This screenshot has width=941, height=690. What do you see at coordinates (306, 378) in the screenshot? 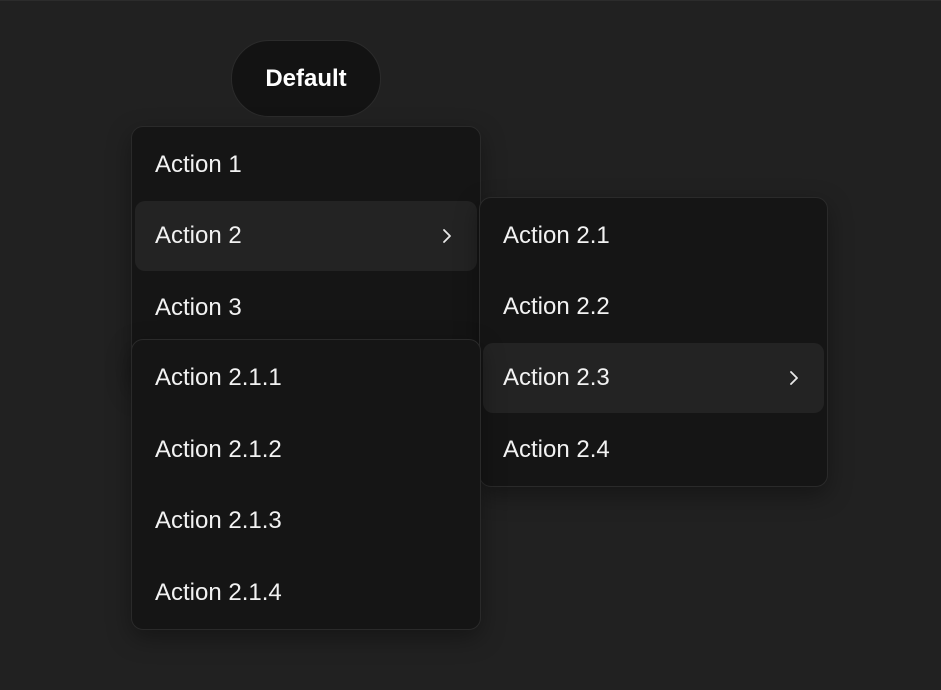
I see `menu-item-action-2-1-1: Action 2.1.1` at bounding box center [306, 378].